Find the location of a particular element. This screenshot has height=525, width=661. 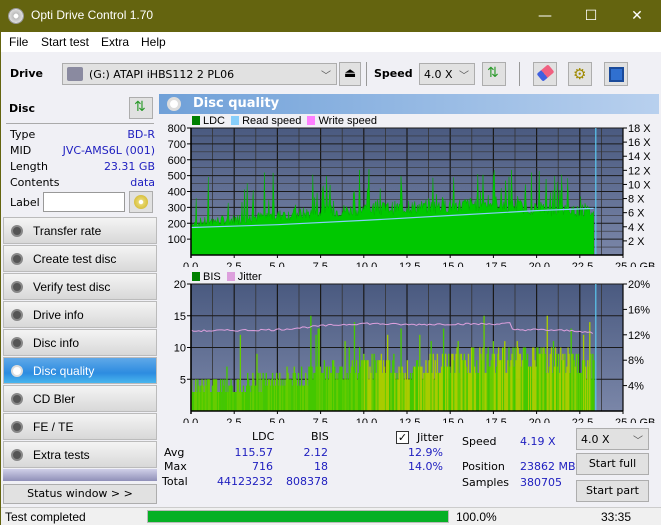

y2-tick-label: 2 X is located at coordinates (636, 242).